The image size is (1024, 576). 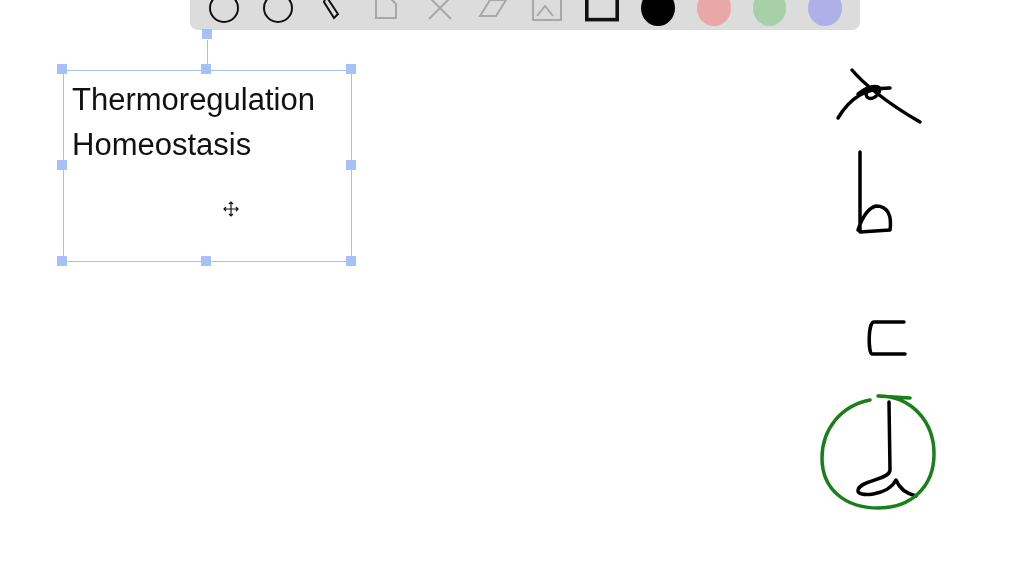 I want to click on image-icon, so click(x=547, y=11).